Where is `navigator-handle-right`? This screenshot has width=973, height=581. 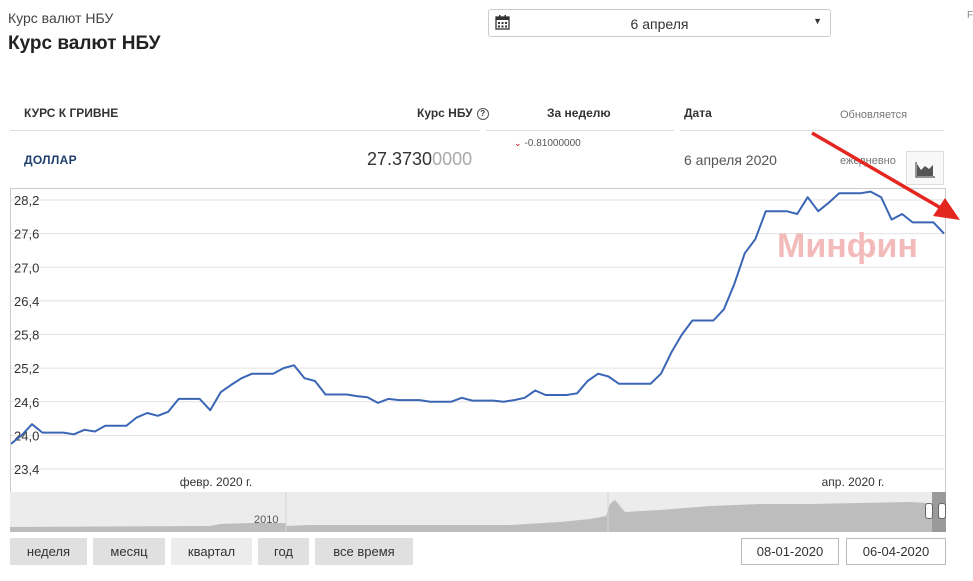
navigator-handle-right is located at coordinates (942, 511).